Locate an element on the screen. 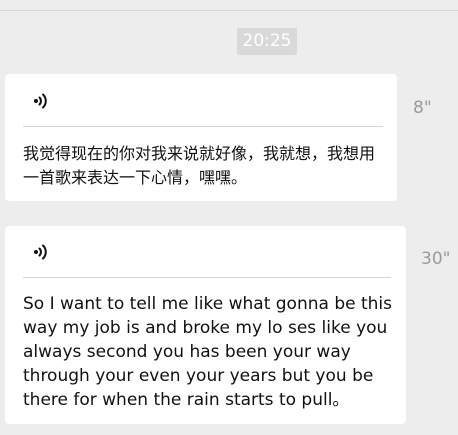 Image resolution: width=458 pixels, height=435 pixels. top-divider is located at coordinates (229, 10).